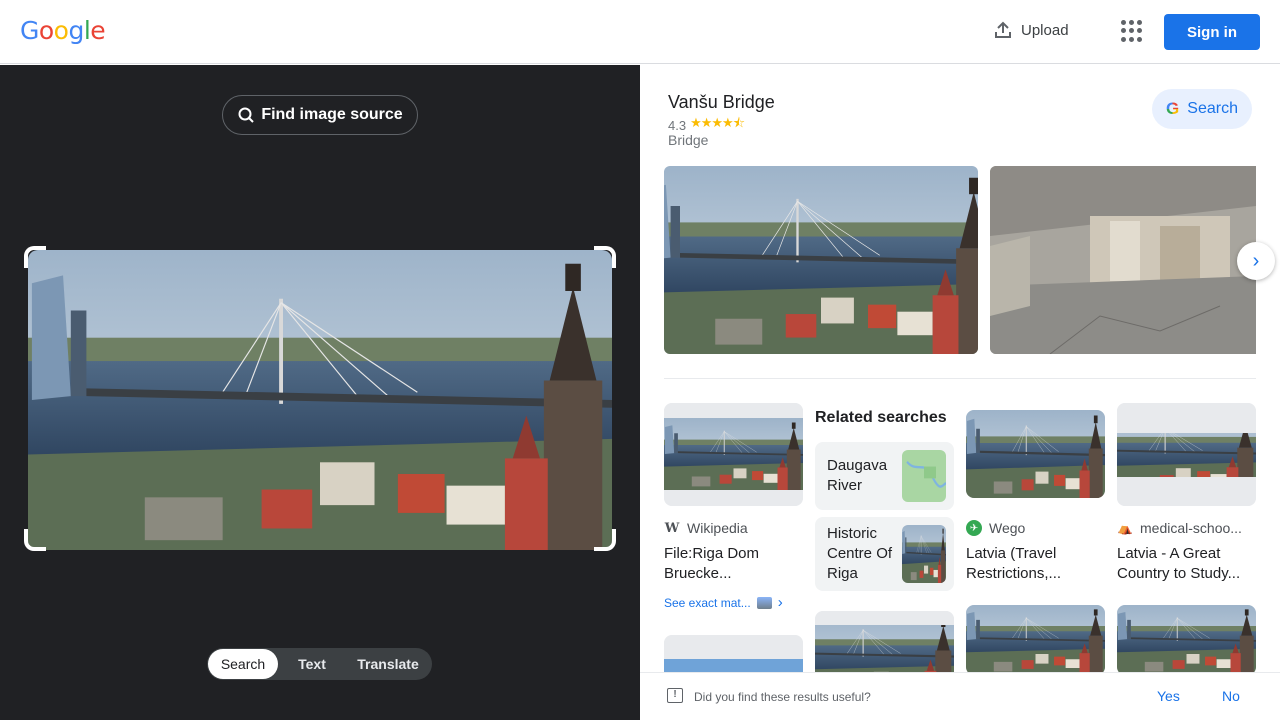 This screenshot has width=1280, height=720. Describe the element at coordinates (243, 664) in the screenshot. I see `mode-search-tab: Search` at that location.